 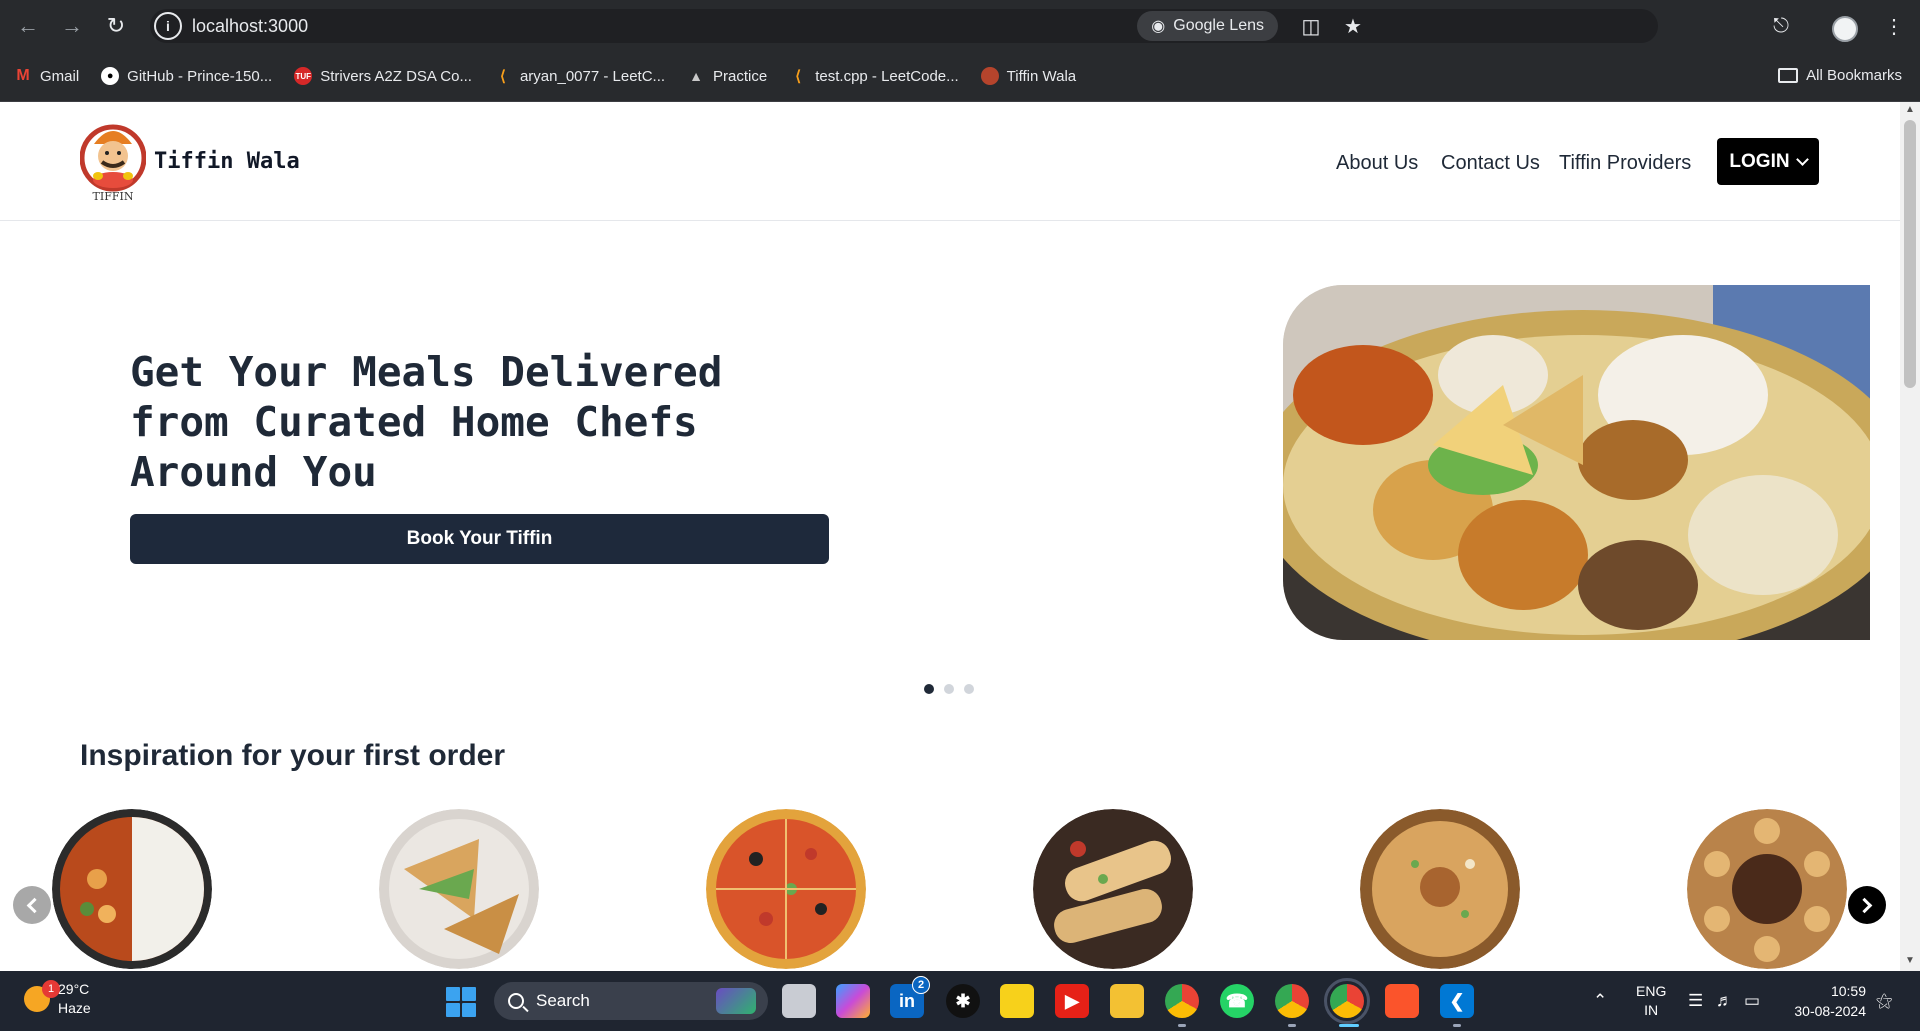 What do you see at coordinates (1767, 889) in the screenshot?
I see `food-item-pani-puri` at bounding box center [1767, 889].